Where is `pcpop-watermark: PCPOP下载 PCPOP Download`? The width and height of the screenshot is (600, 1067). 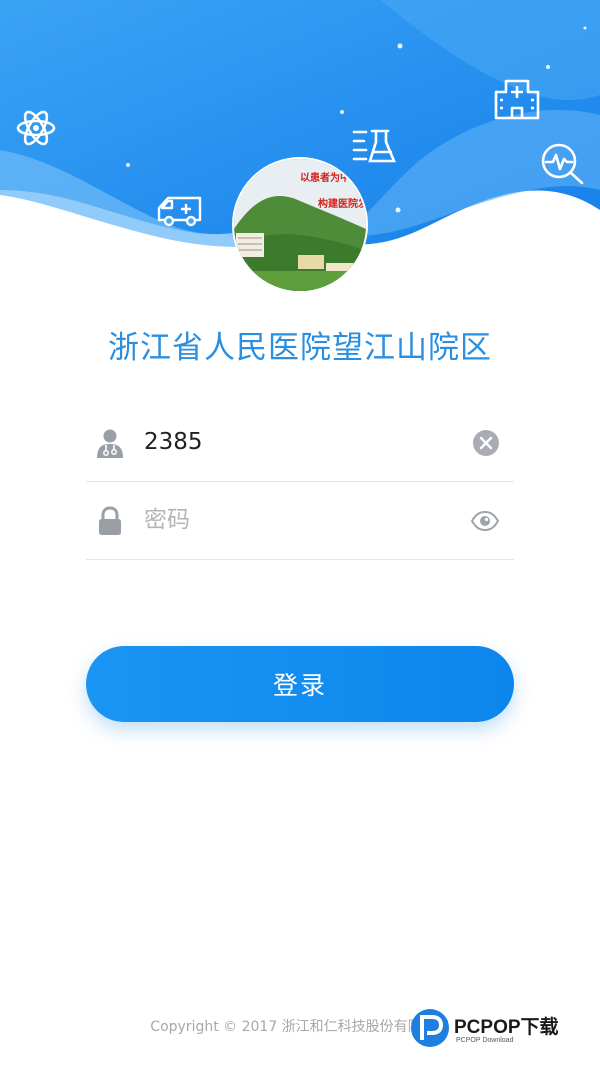
pcpop-watermark: PCPOP下载 PCPOP Download is located at coordinates (502, 1029).